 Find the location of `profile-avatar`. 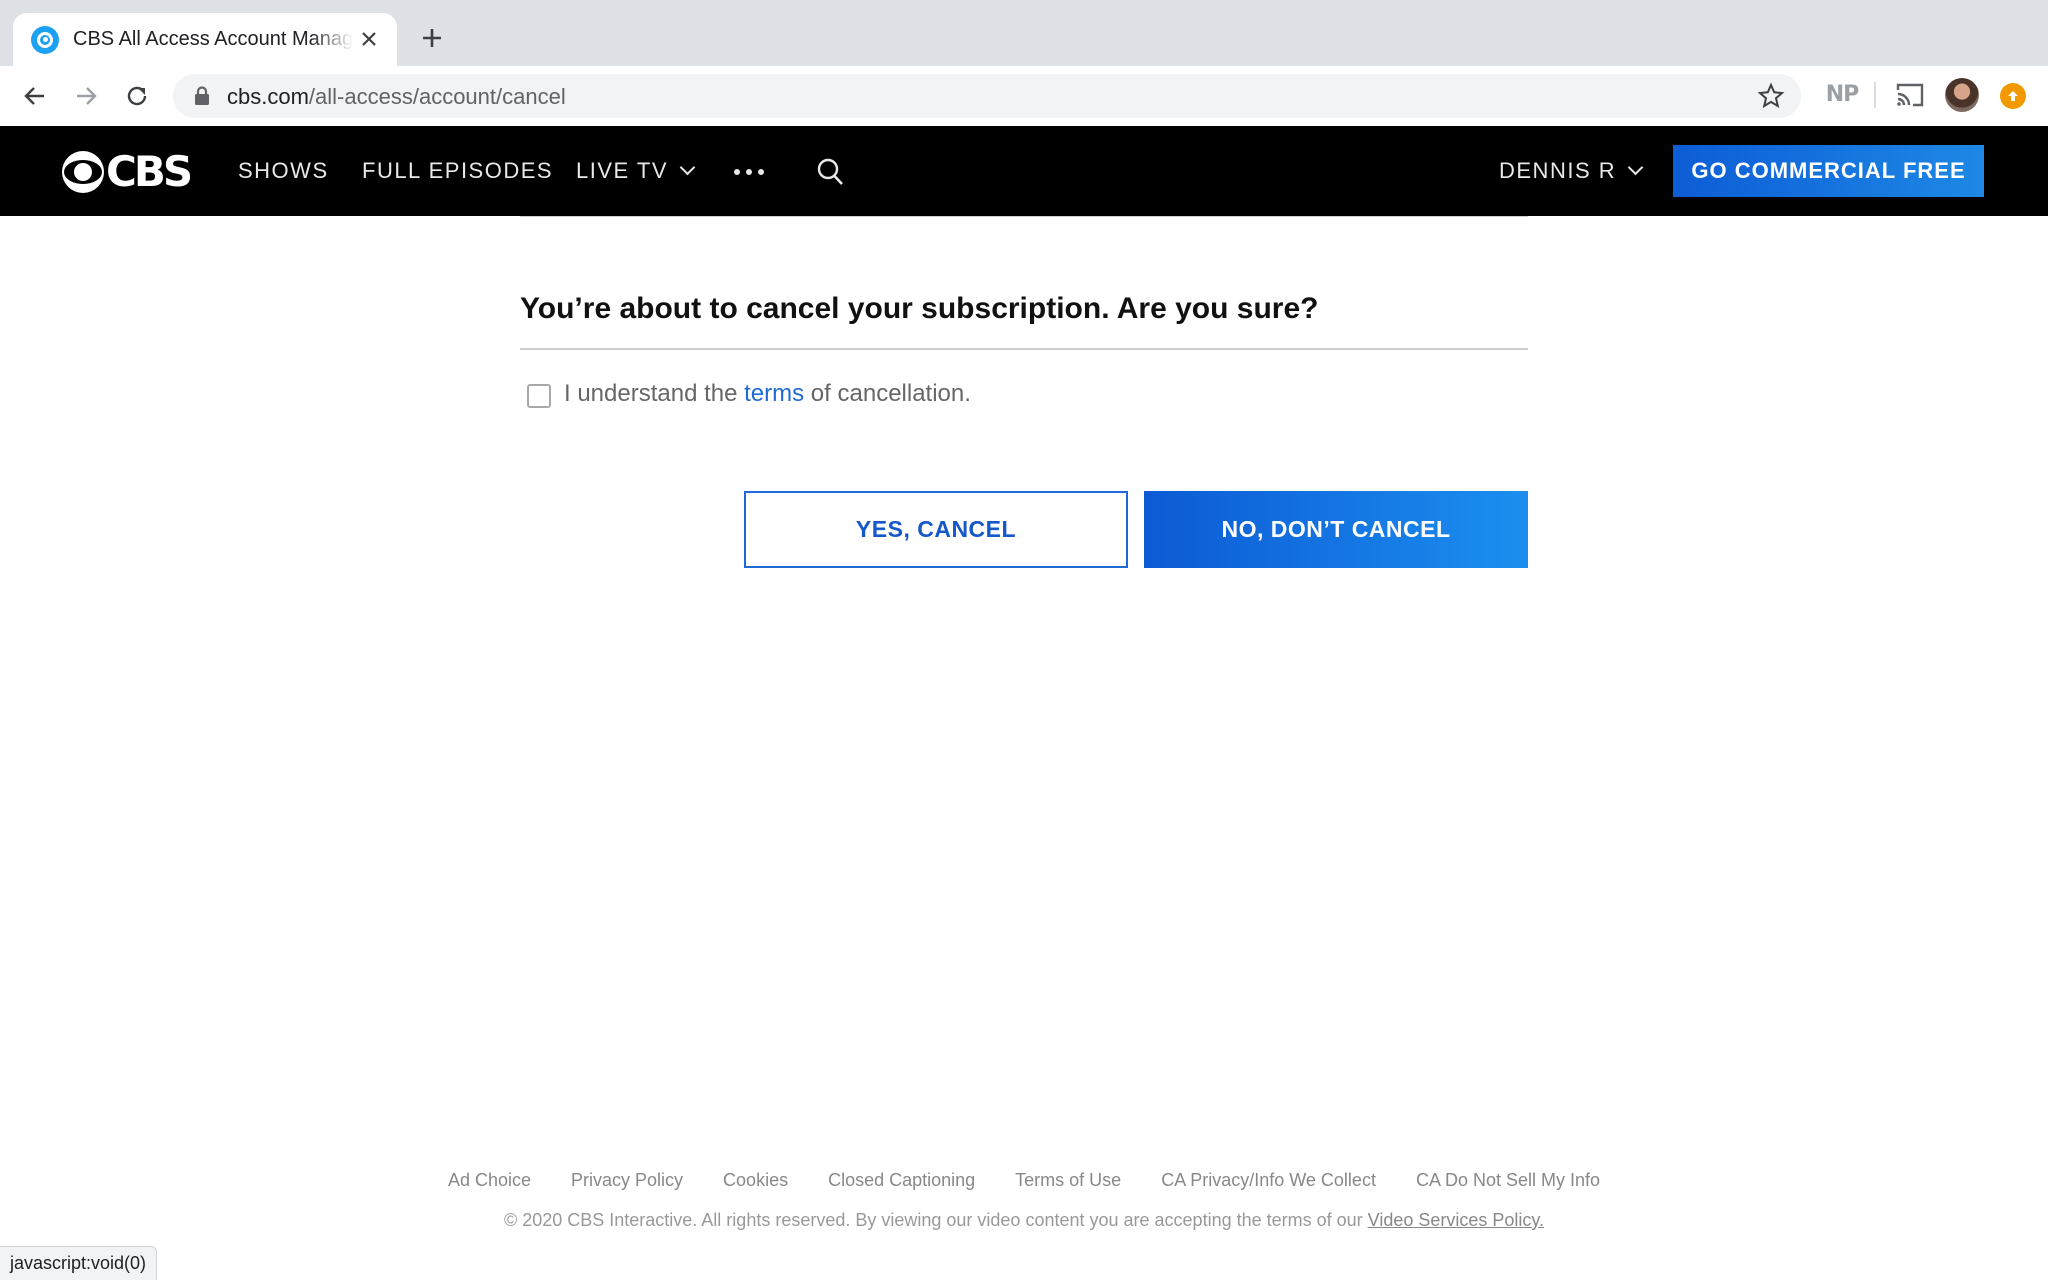

profile-avatar is located at coordinates (1962, 95).